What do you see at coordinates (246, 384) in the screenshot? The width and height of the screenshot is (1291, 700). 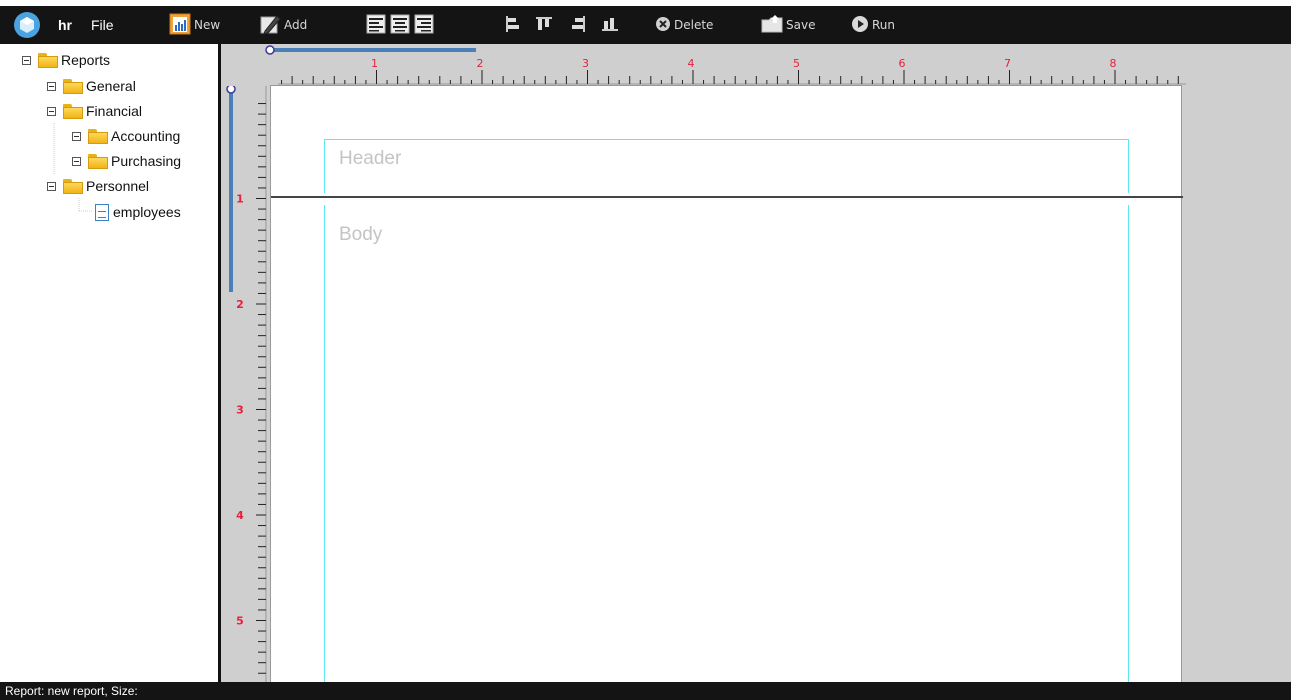 I see `vertical-ruler: 1 2 3 4 5` at bounding box center [246, 384].